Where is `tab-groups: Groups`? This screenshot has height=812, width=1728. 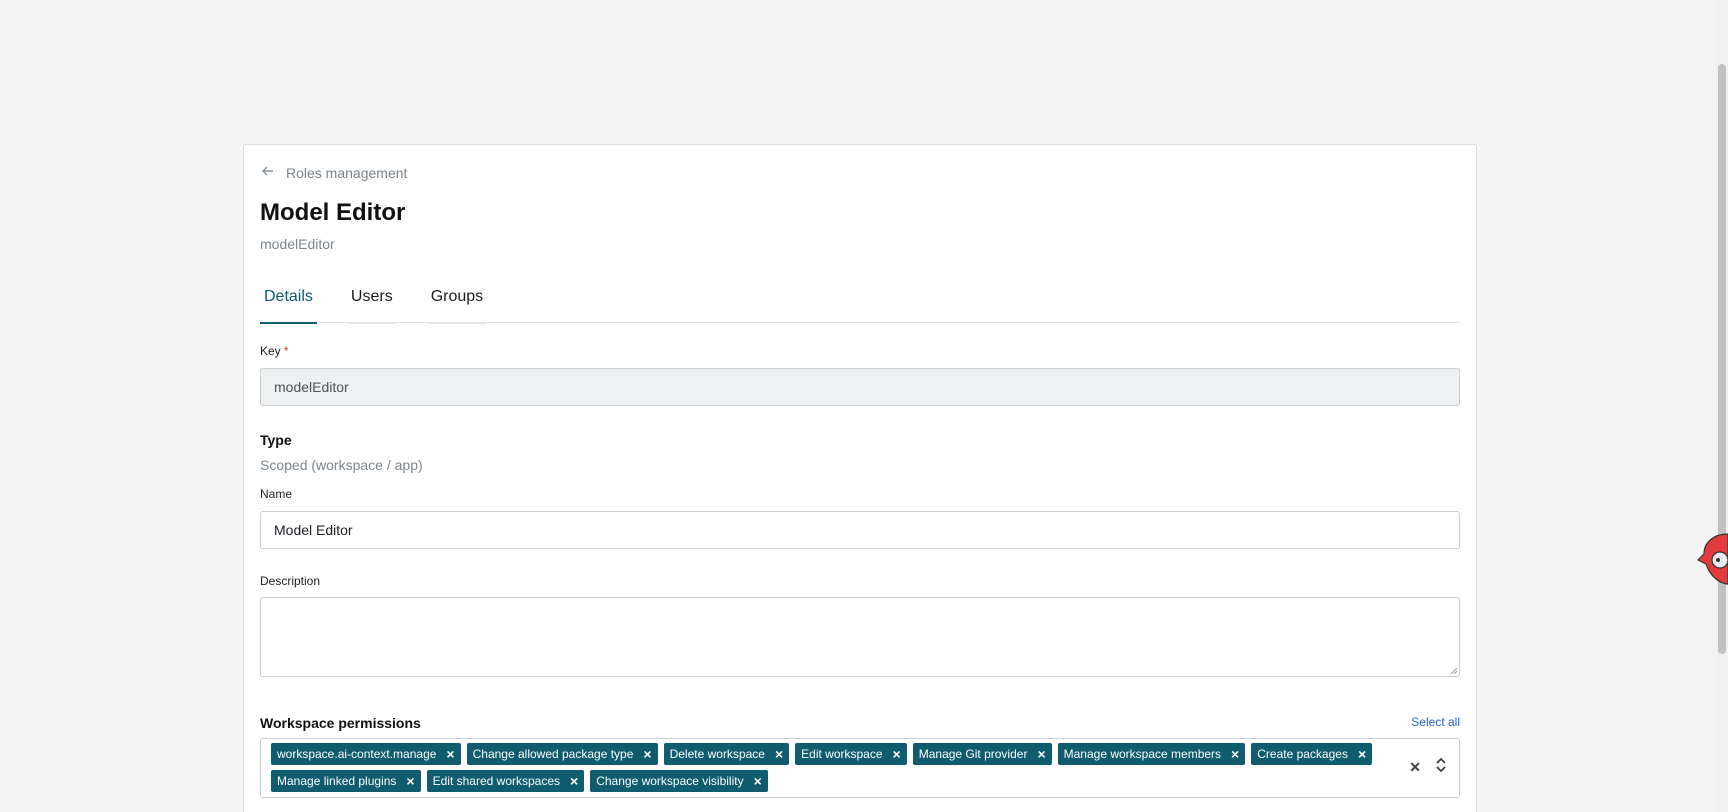
tab-groups: Groups is located at coordinates (457, 304).